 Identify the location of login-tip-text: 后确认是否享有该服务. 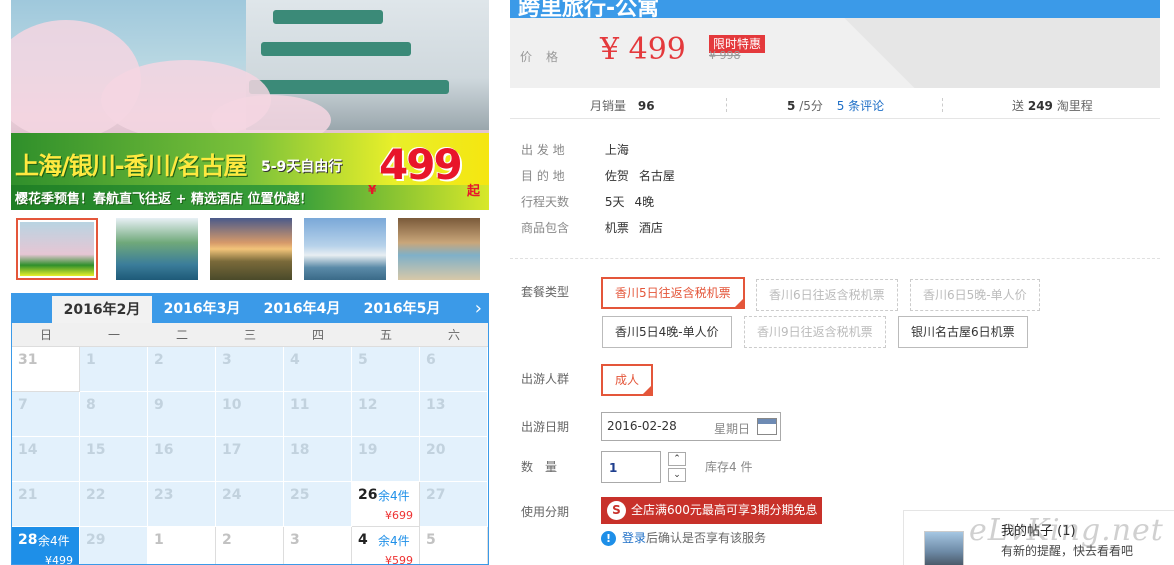
(706, 538).